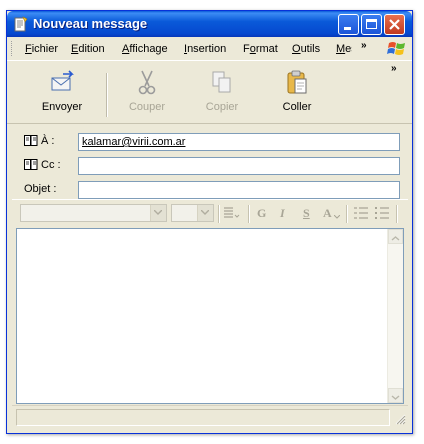 The image size is (424, 444). I want to click on toolbar-overflow-chevron: », so click(394, 68).